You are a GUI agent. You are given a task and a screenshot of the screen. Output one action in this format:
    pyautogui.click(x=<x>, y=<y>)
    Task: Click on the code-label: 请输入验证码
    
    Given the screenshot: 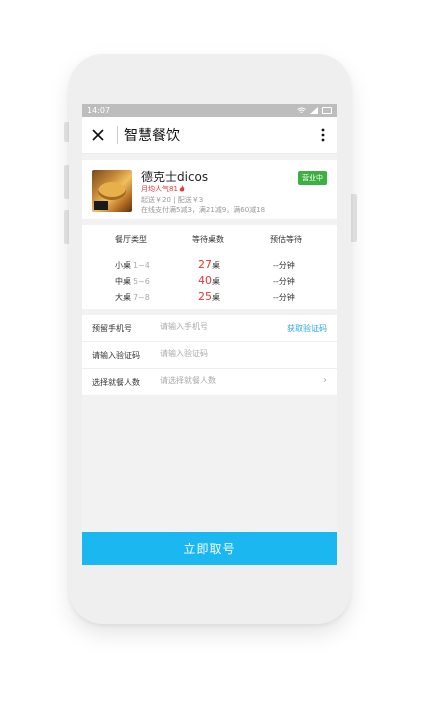 What is the action you would take?
    pyautogui.click(x=116, y=355)
    